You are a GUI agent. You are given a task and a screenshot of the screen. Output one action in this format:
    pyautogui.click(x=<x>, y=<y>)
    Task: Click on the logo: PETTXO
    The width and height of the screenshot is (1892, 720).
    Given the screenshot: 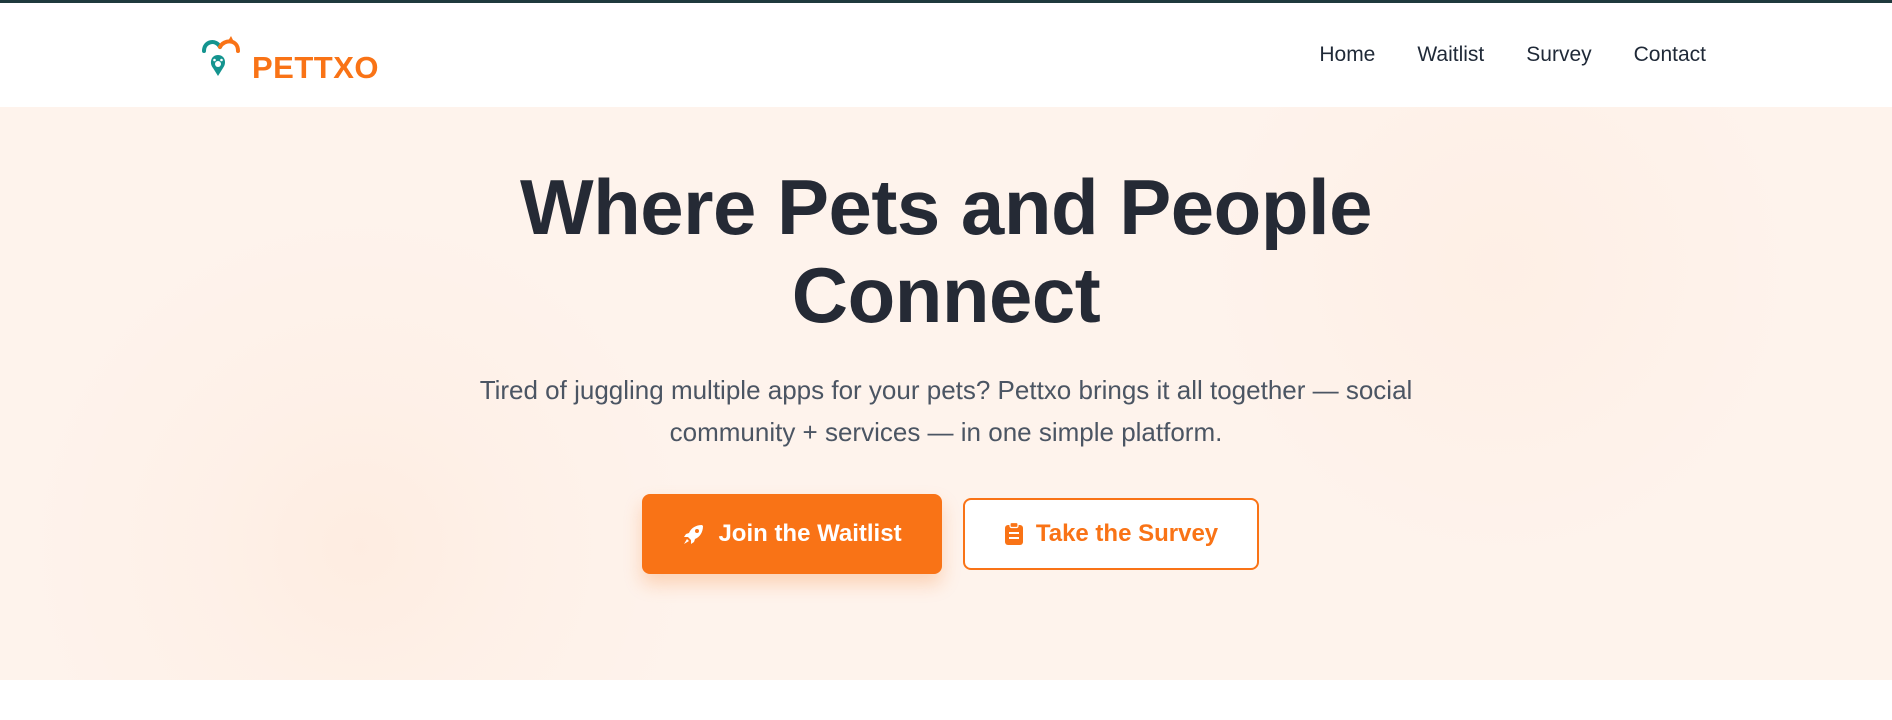 What is the action you would take?
    pyautogui.click(x=288, y=58)
    